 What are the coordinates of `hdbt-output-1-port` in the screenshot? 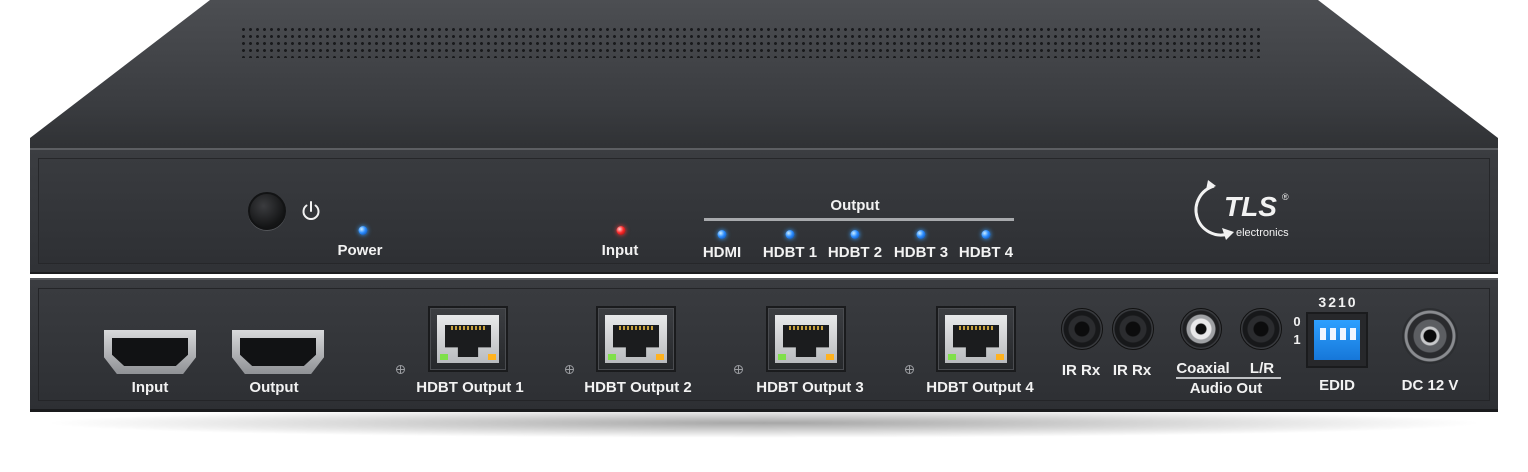 It's located at (468, 339).